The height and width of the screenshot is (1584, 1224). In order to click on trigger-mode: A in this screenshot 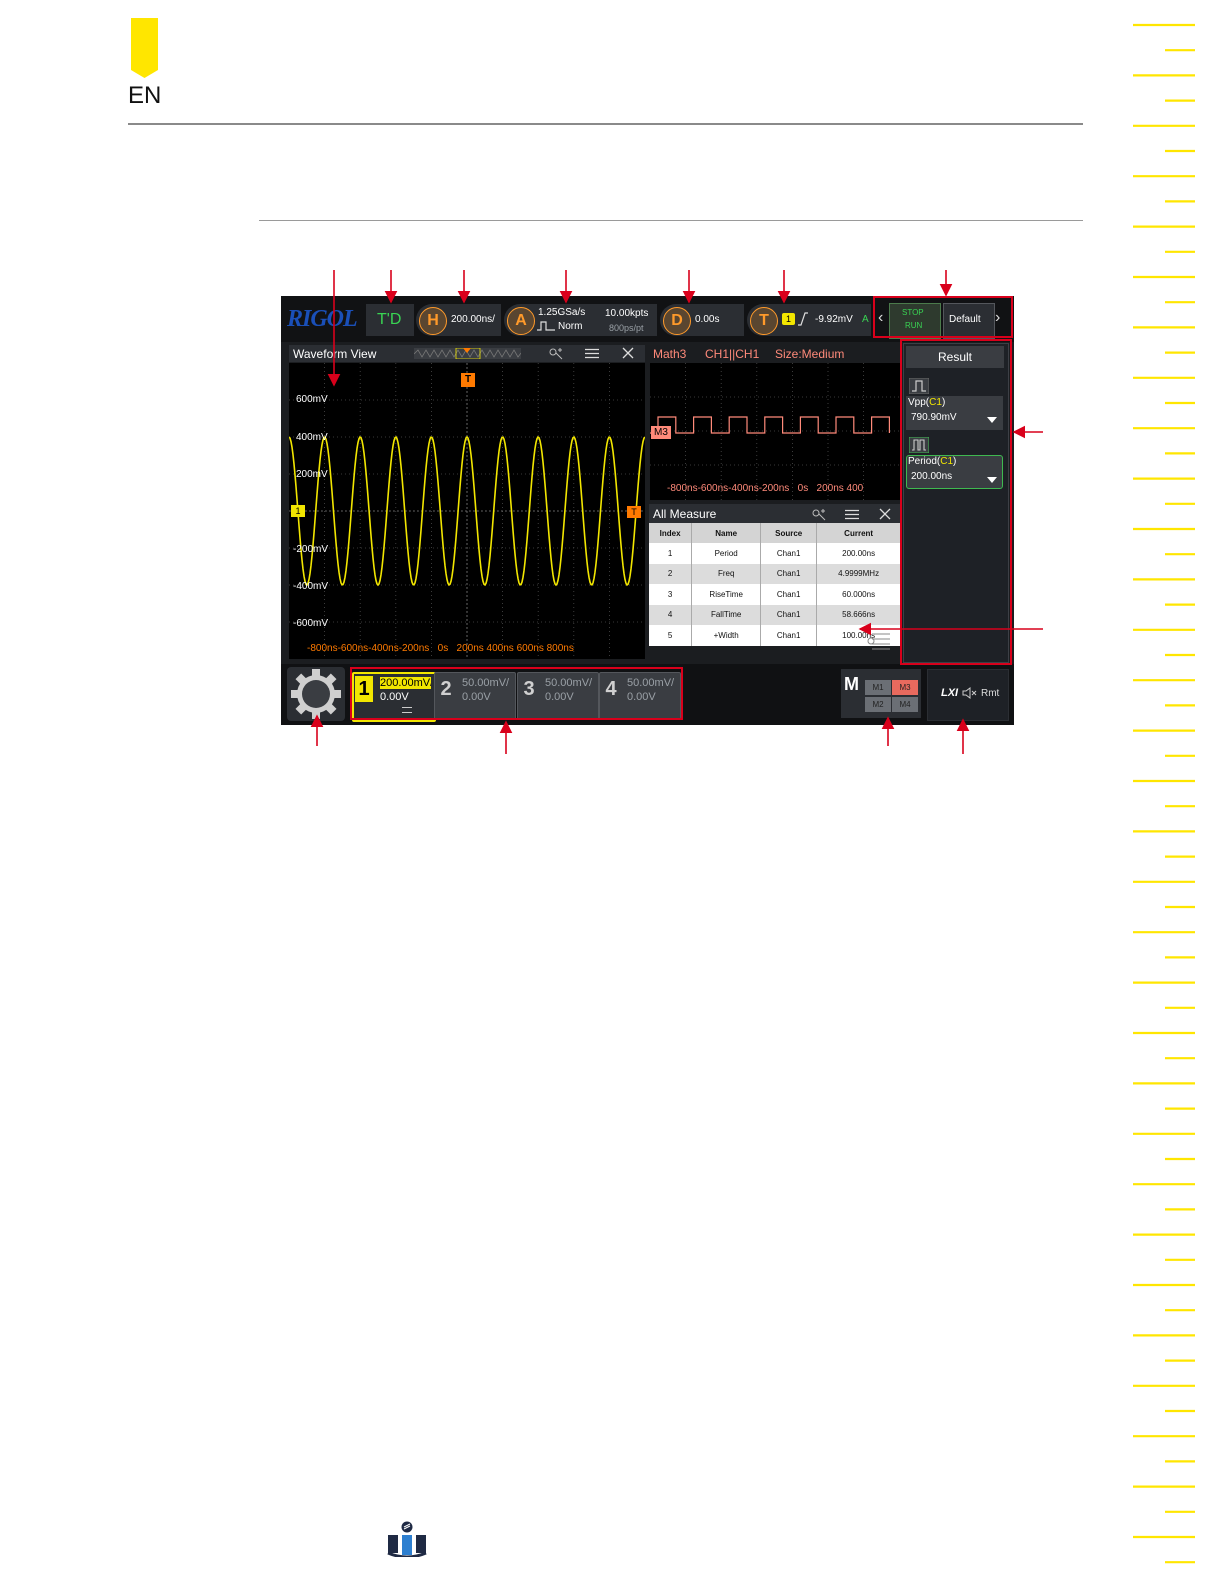, I will do `click(865, 319)`.